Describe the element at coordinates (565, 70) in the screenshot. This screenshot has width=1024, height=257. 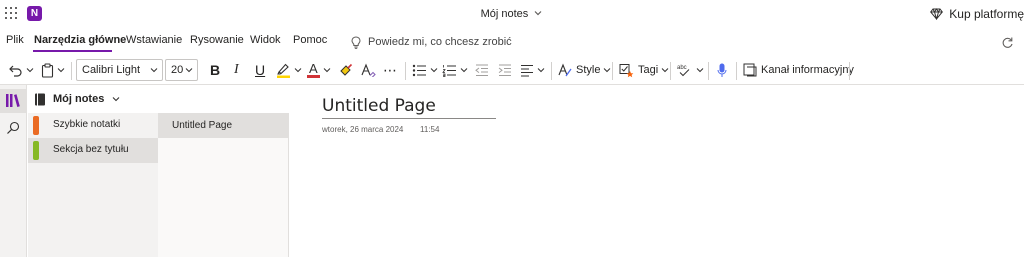
I see `styles-icon` at that location.